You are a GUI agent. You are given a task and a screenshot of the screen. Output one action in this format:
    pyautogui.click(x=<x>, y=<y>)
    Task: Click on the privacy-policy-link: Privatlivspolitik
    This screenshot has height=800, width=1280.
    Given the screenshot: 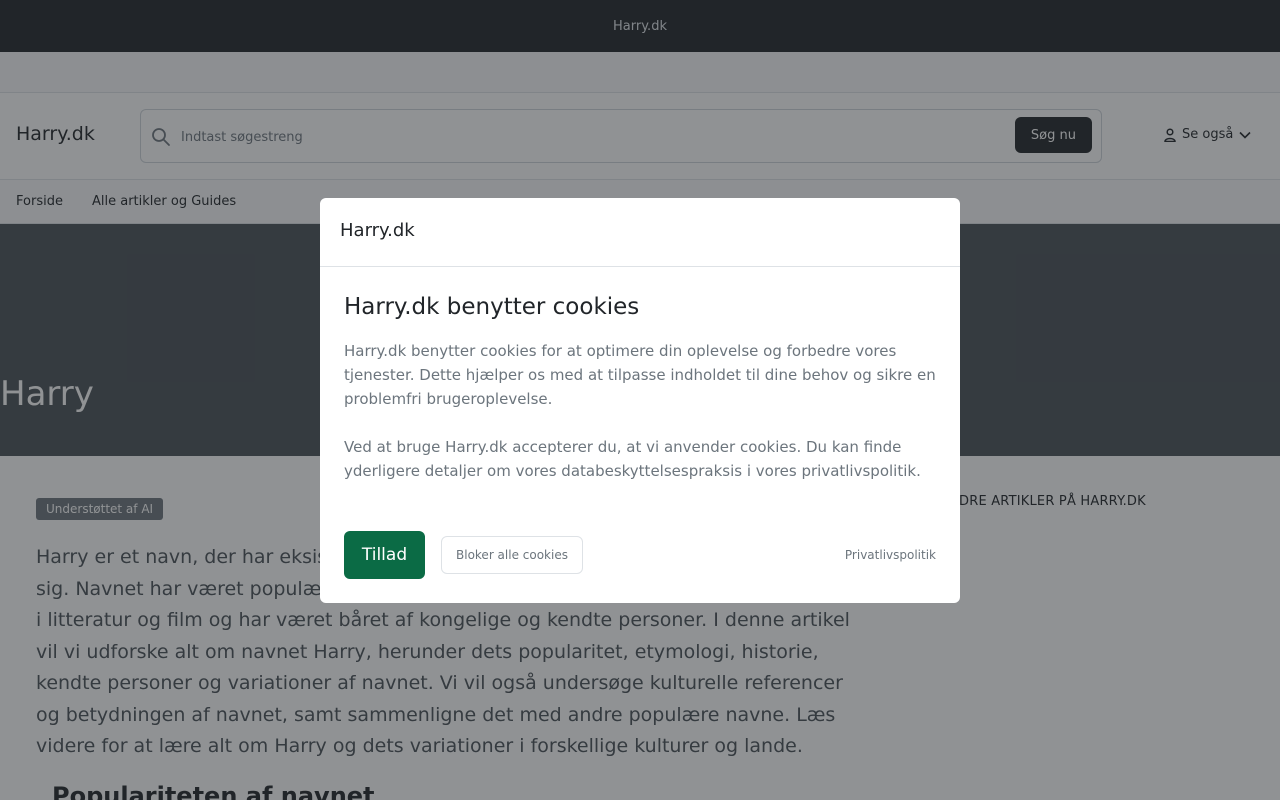 What is the action you would take?
    pyautogui.click(x=890, y=555)
    